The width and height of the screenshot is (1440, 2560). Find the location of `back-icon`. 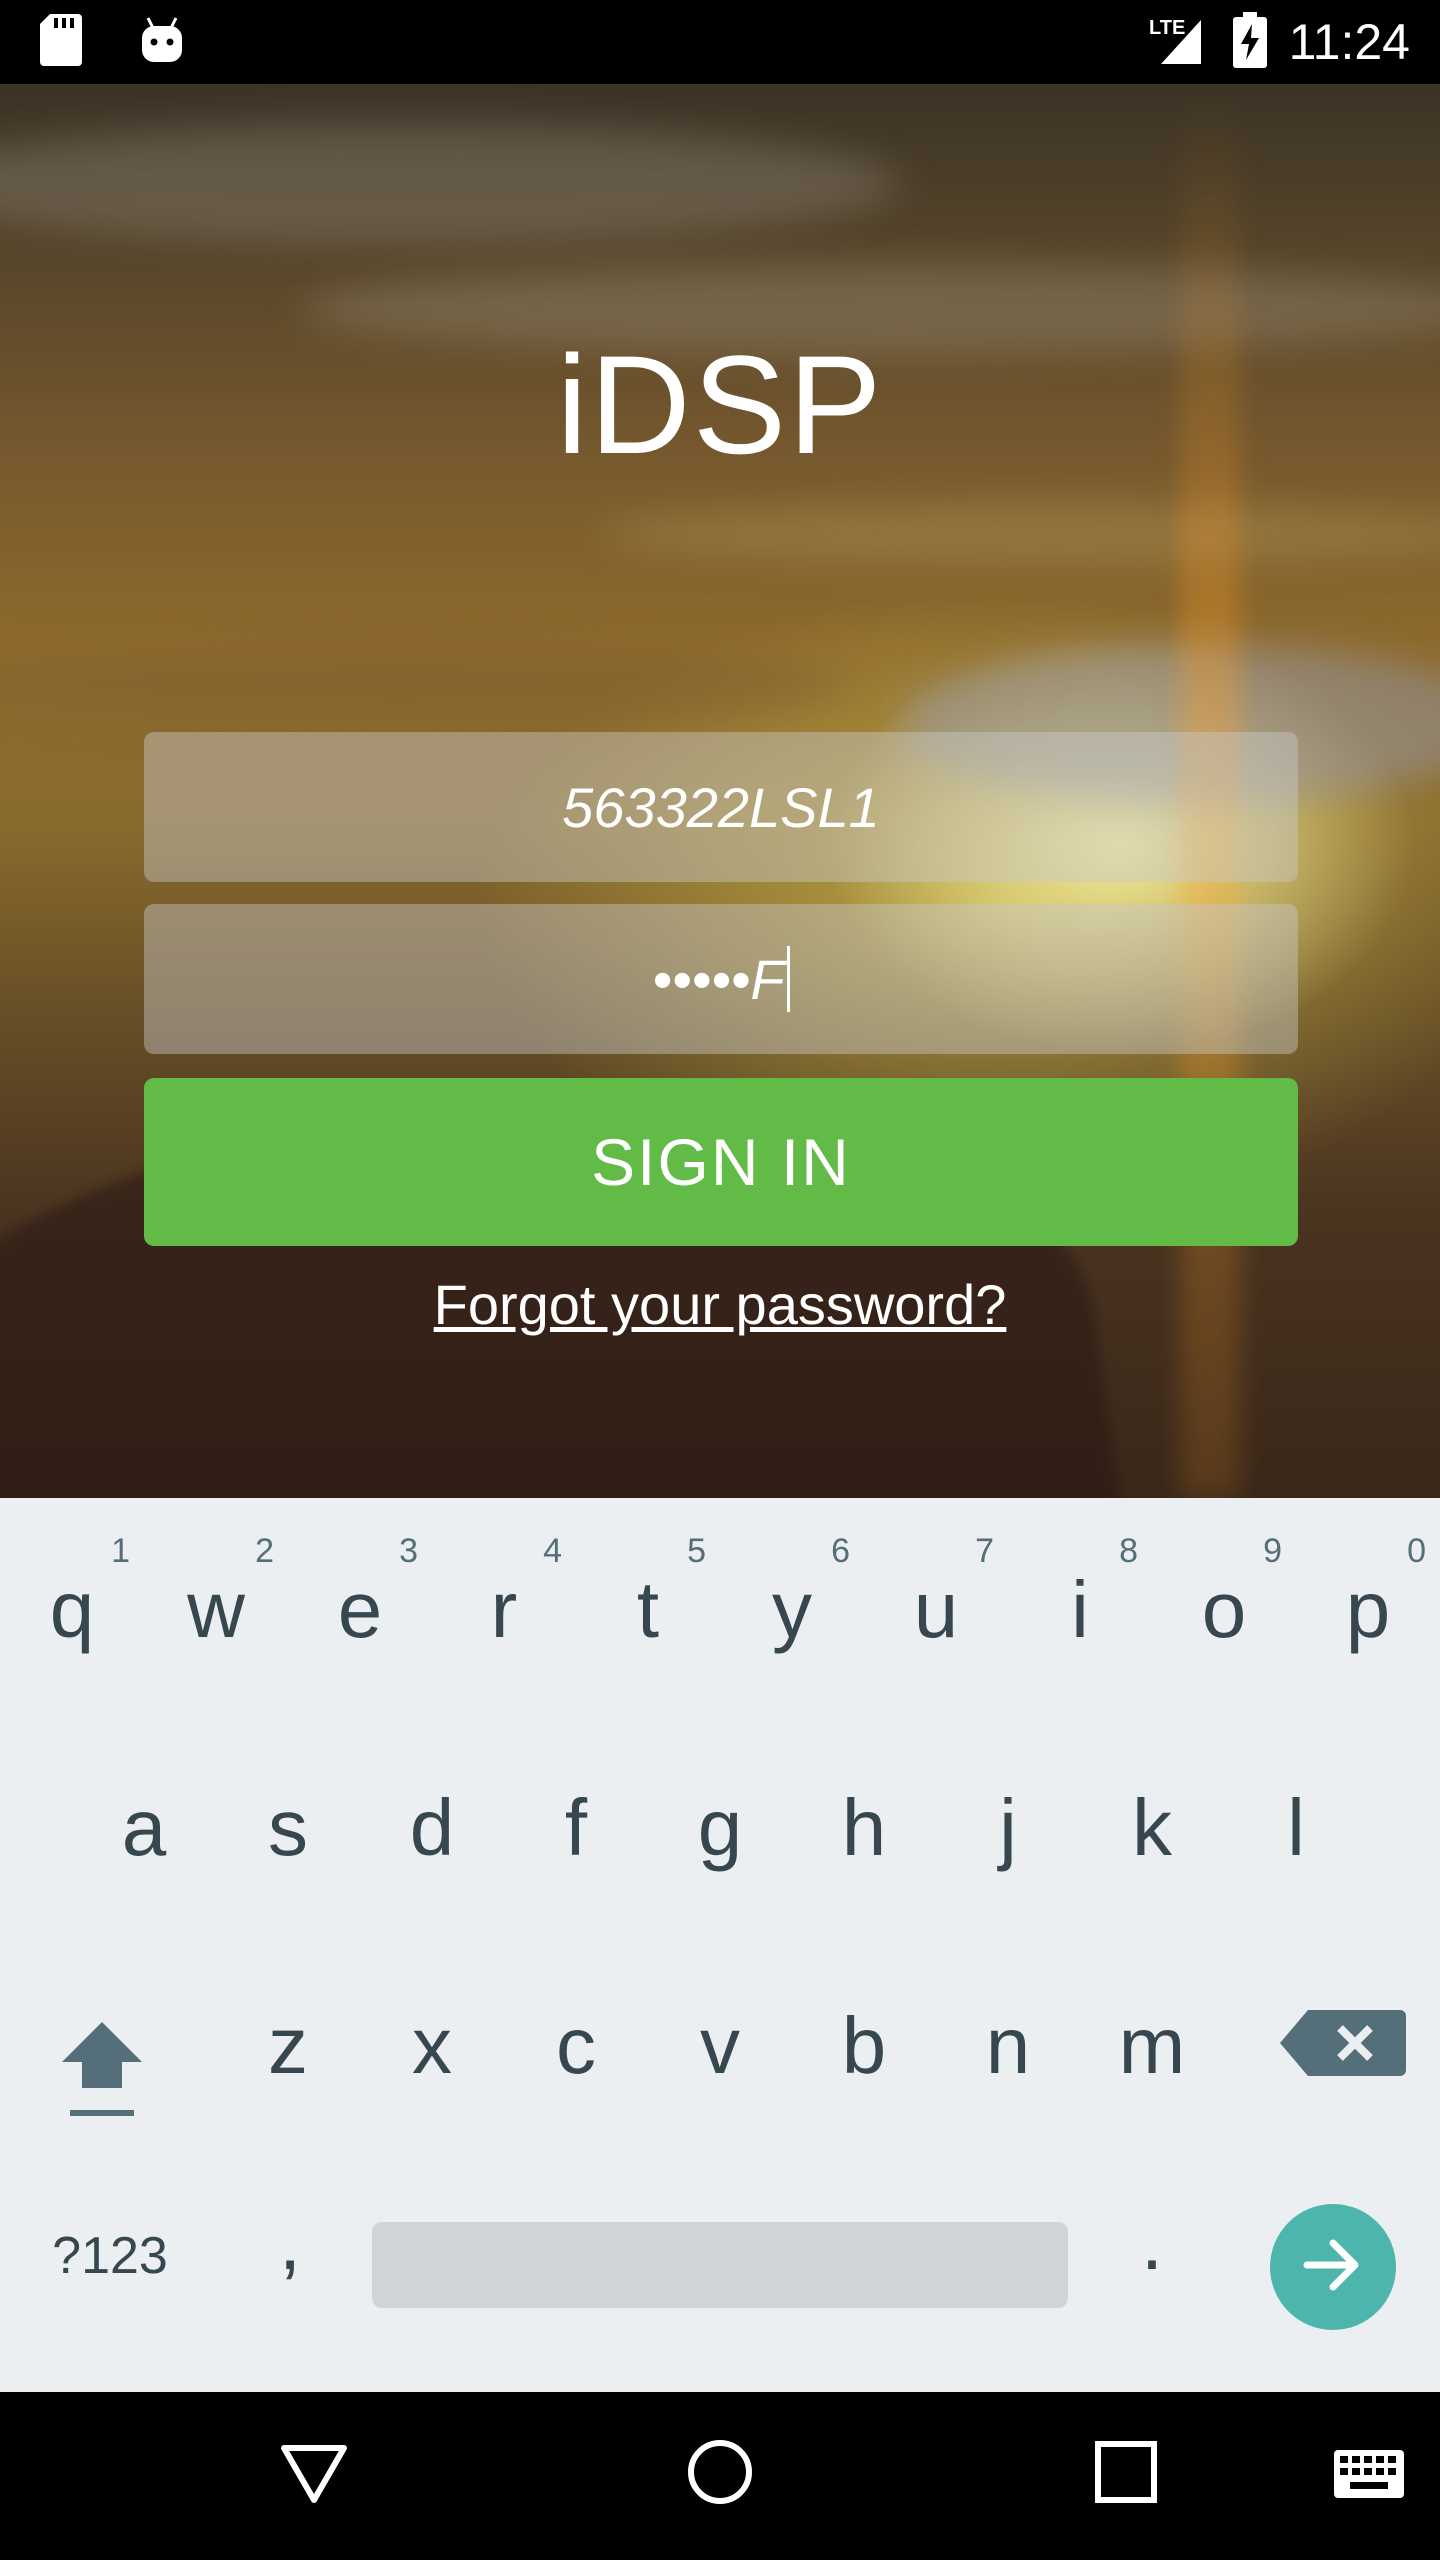

back-icon is located at coordinates (314, 2474).